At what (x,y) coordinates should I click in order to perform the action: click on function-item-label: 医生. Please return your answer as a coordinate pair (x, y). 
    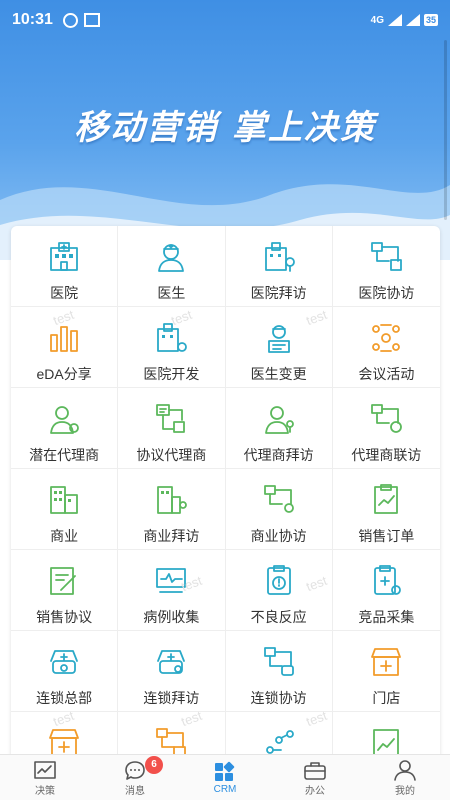
    Looking at the image, I should click on (171, 293).